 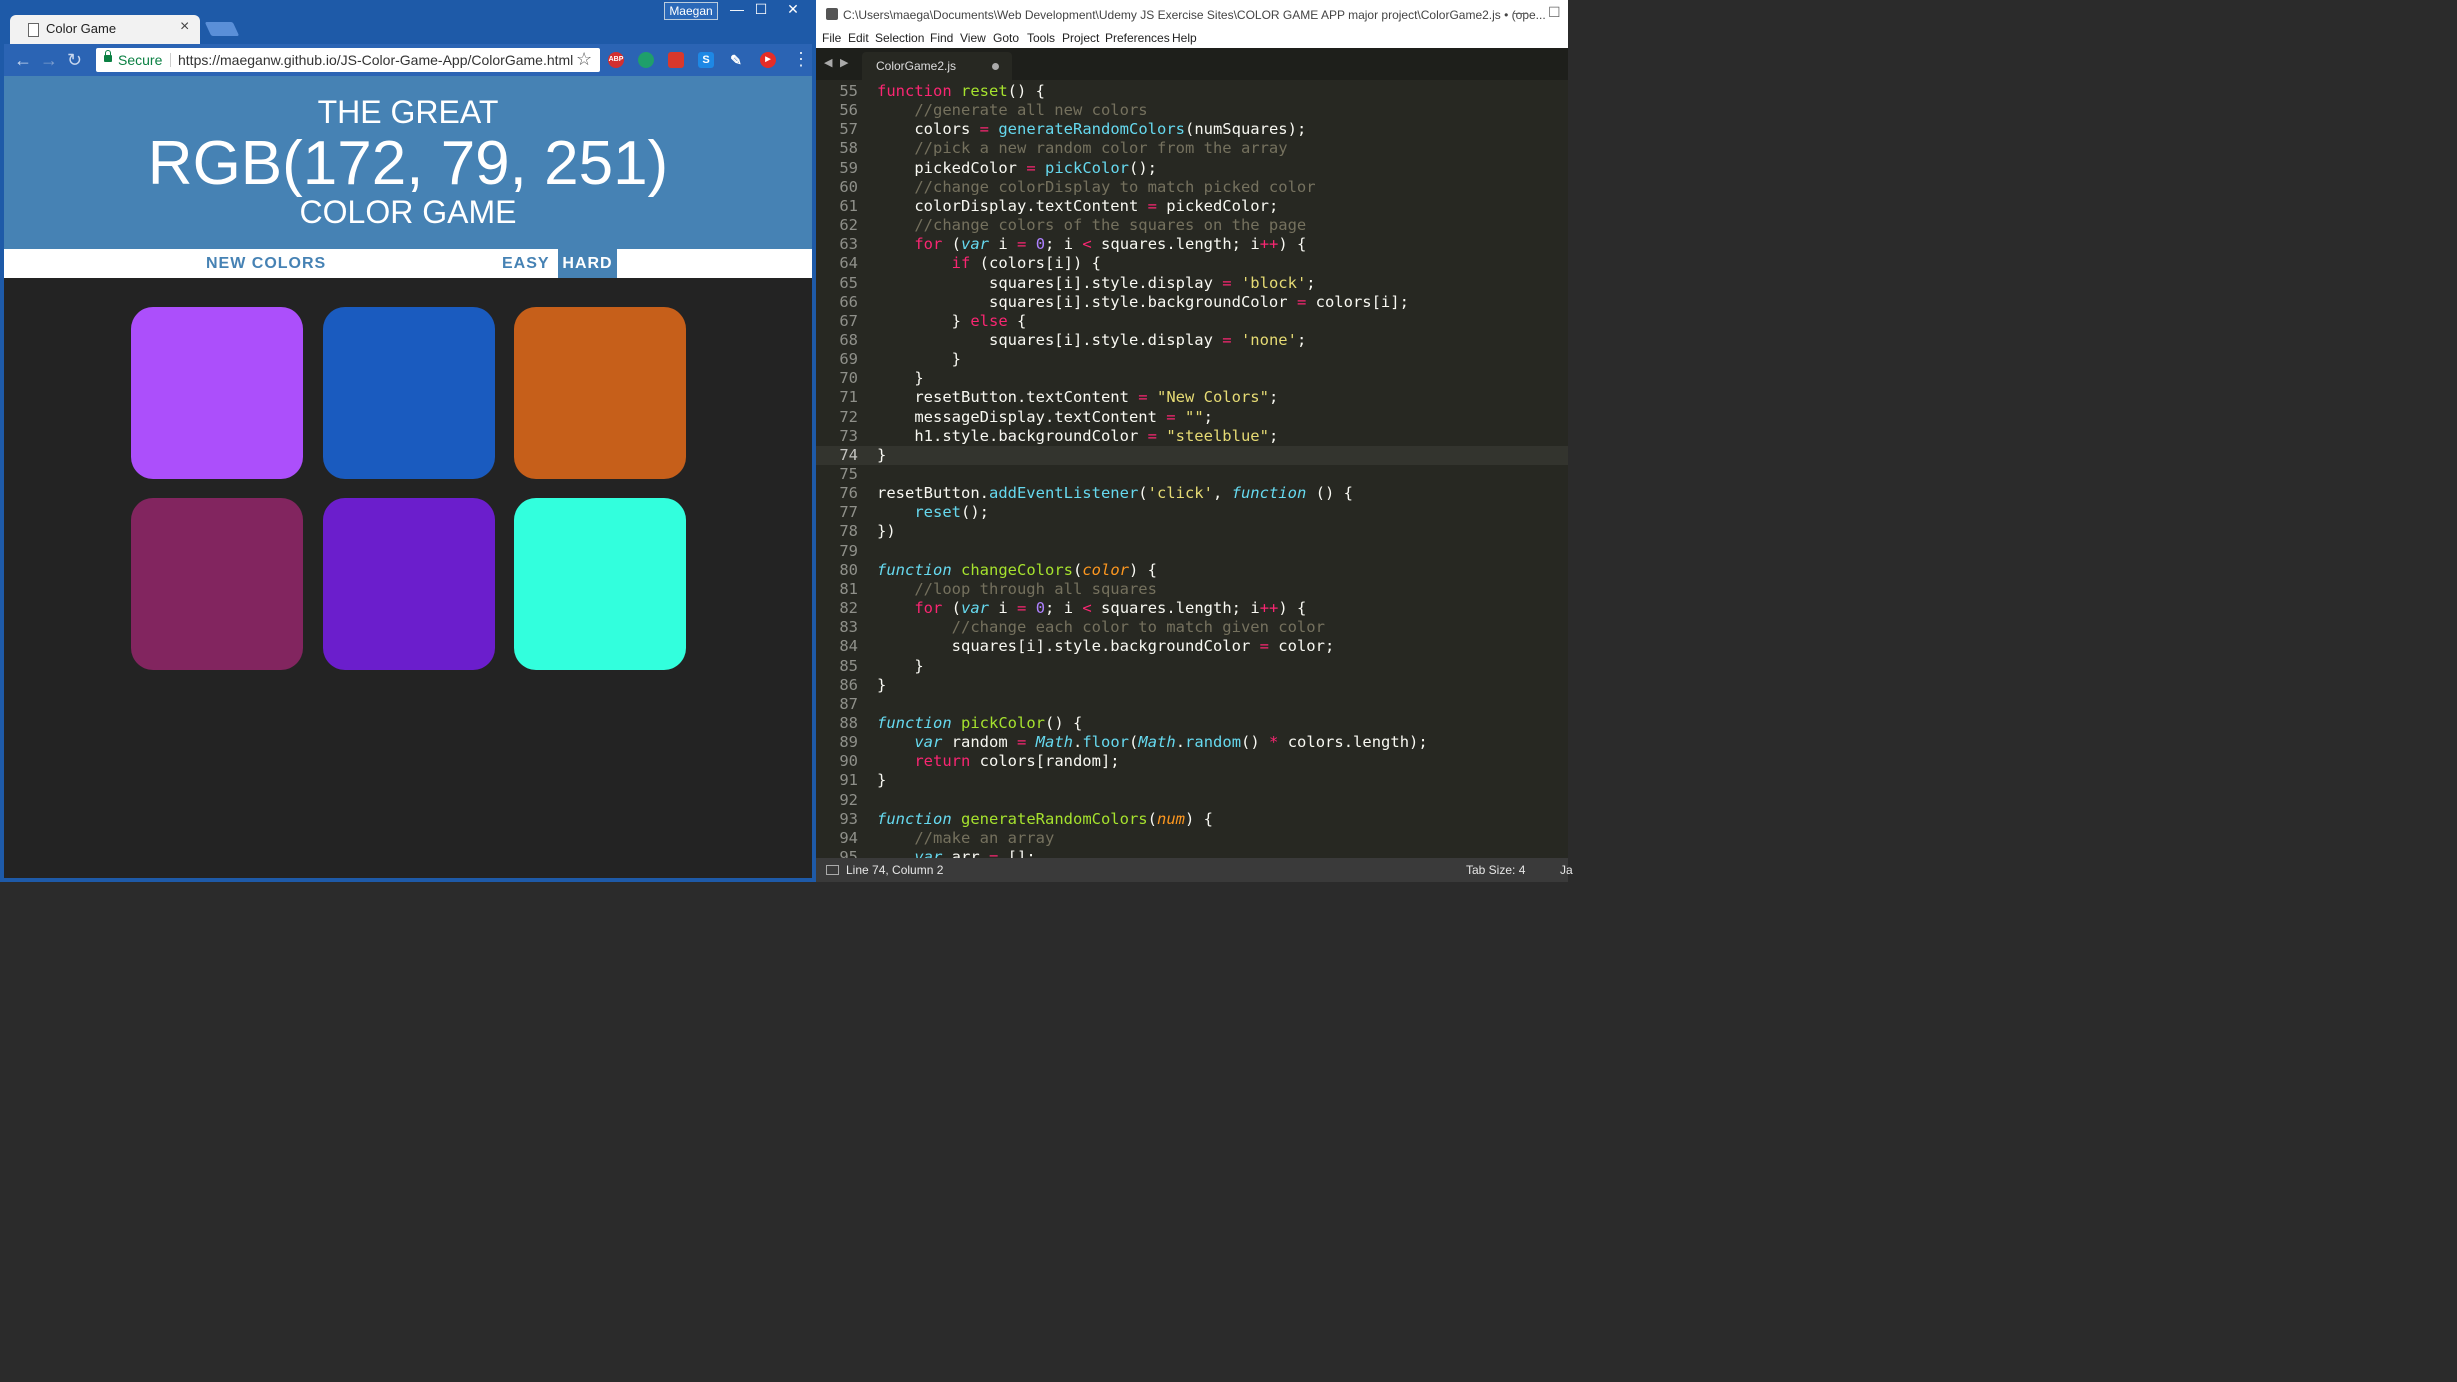 What do you see at coordinates (1137, 38) in the screenshot?
I see `menu-preferences: Preferences` at bounding box center [1137, 38].